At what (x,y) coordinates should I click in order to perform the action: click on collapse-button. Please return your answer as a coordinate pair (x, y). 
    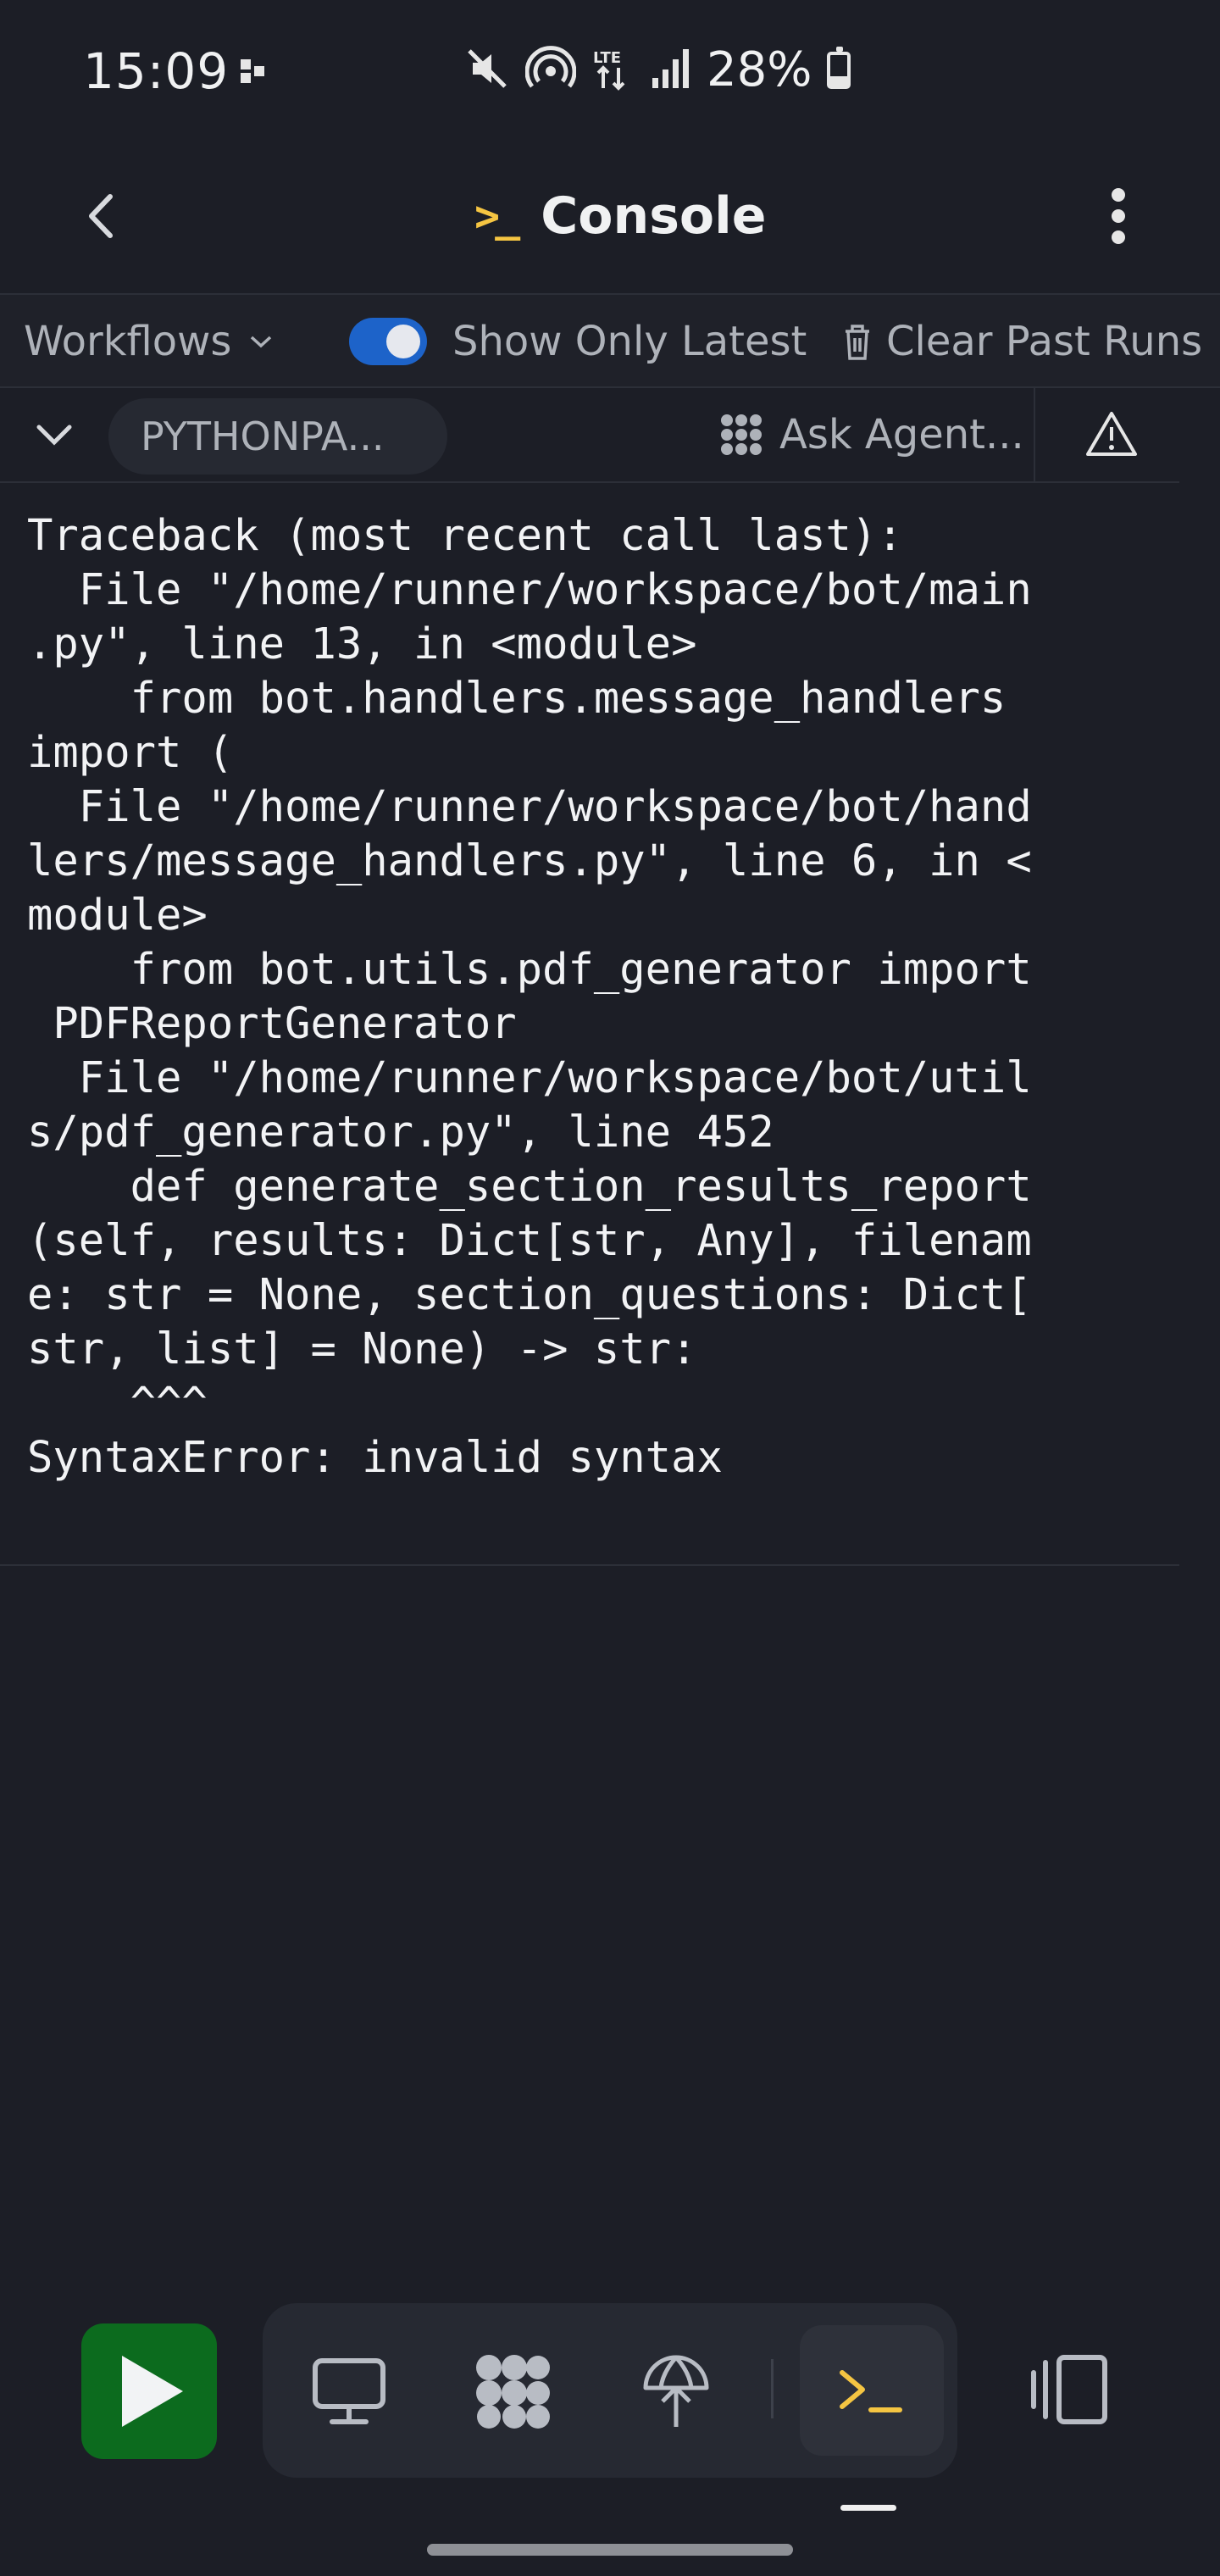
    Looking at the image, I should click on (54, 434).